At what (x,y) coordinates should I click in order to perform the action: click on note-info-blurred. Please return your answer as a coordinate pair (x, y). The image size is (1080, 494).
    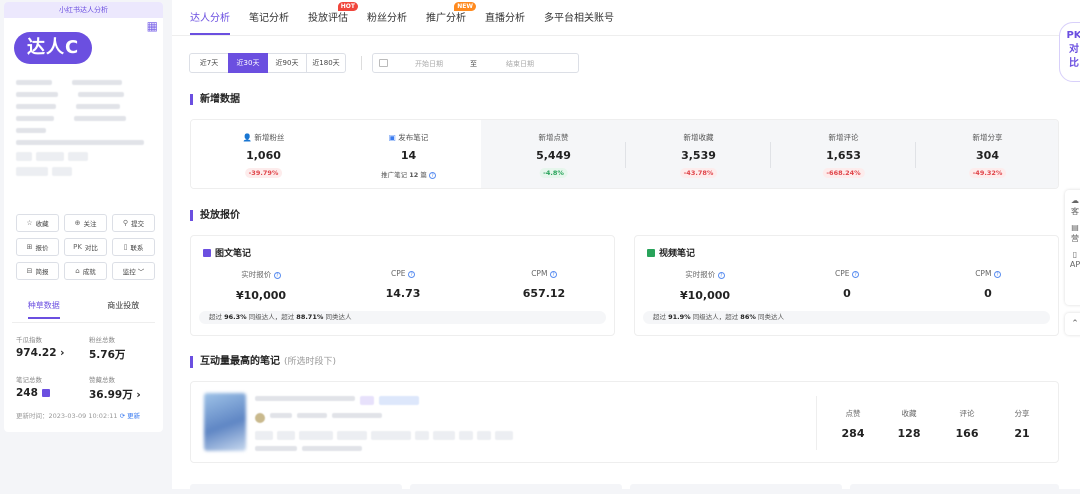
    Looking at the image, I should click on (430, 423).